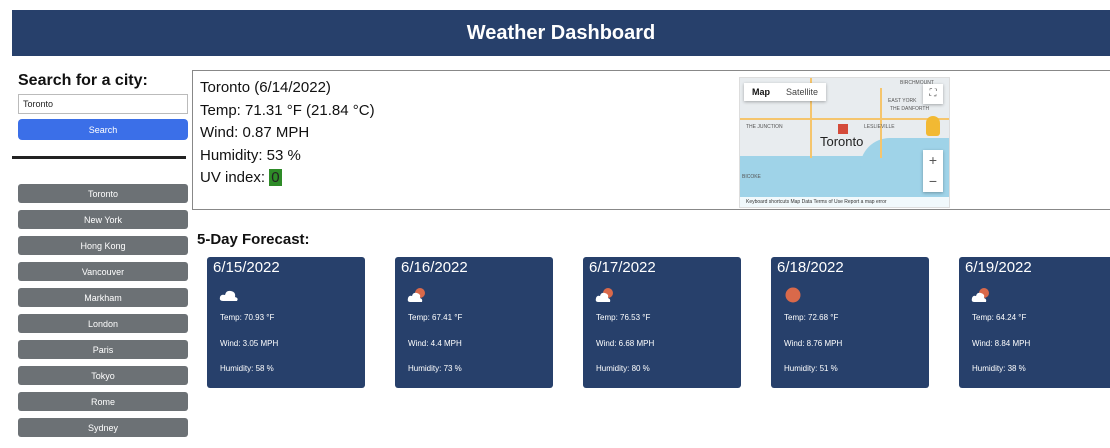 This screenshot has height=448, width=1110. What do you see at coordinates (228, 295) in the screenshot?
I see `cloud-icon` at bounding box center [228, 295].